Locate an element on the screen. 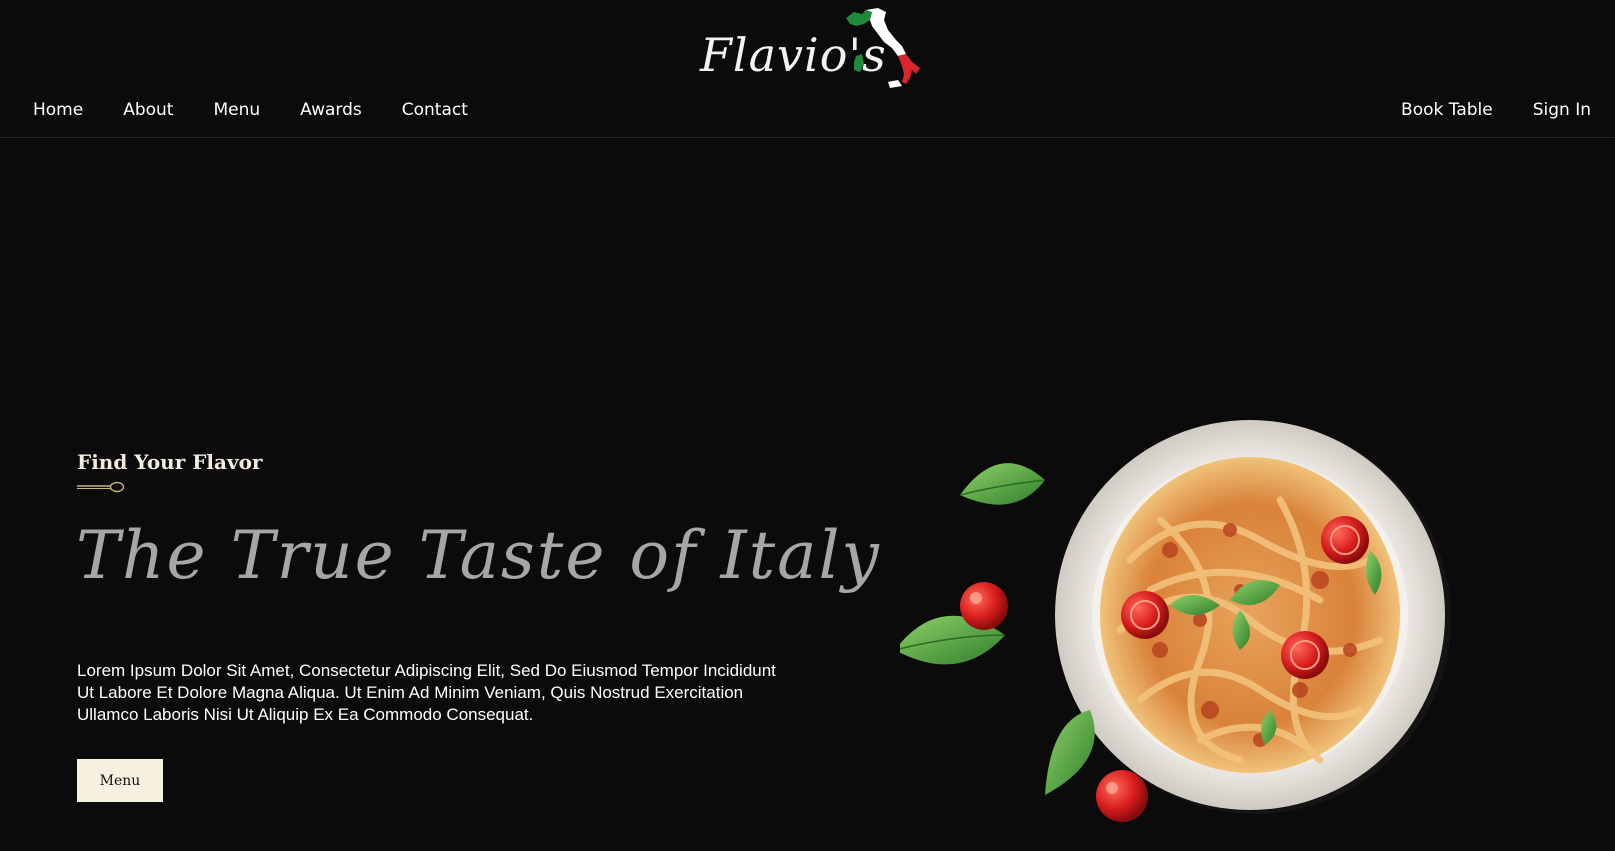 The image size is (1615, 851). hero-title: The True Taste of Italy is located at coordinates (478, 555).